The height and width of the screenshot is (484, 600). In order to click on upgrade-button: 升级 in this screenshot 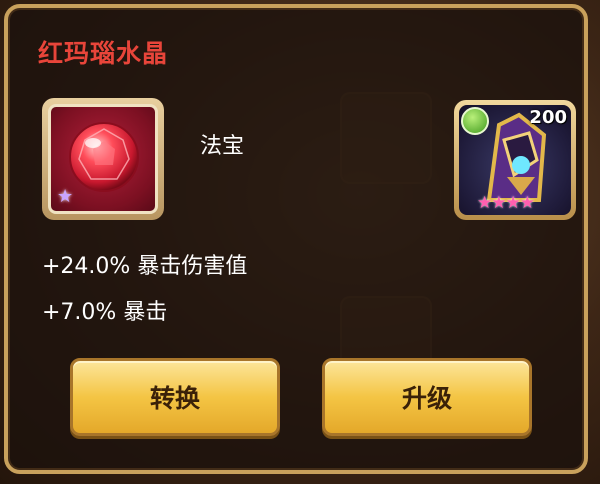, I will do `click(427, 397)`.